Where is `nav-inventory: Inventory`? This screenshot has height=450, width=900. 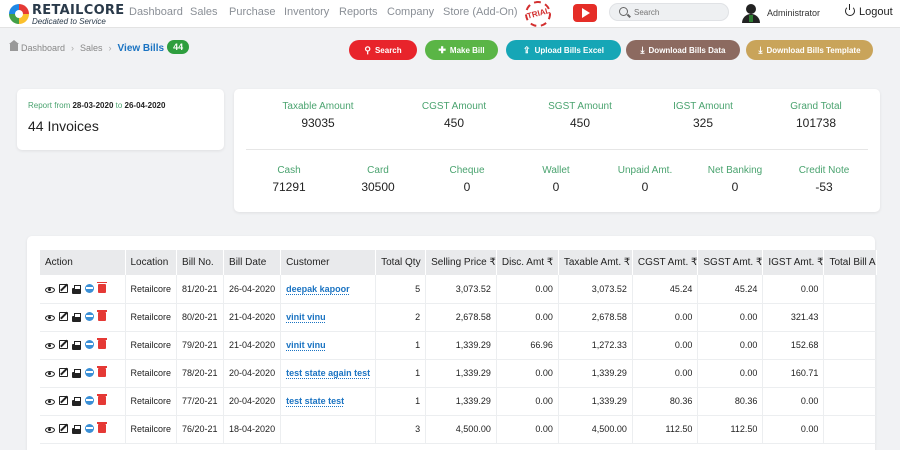 nav-inventory: Inventory is located at coordinates (306, 12).